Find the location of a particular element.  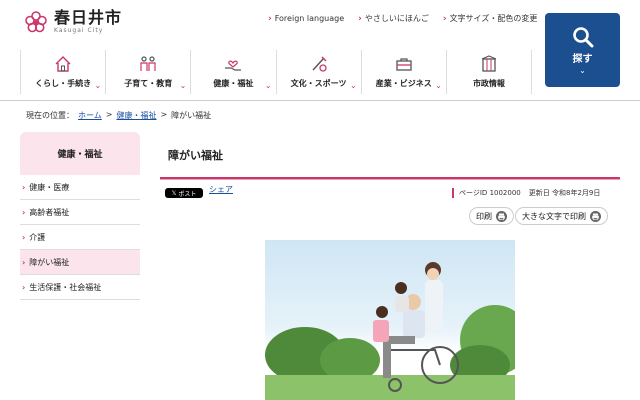

print-large-text-button: 大きな文字で印刷 is located at coordinates (561, 216).